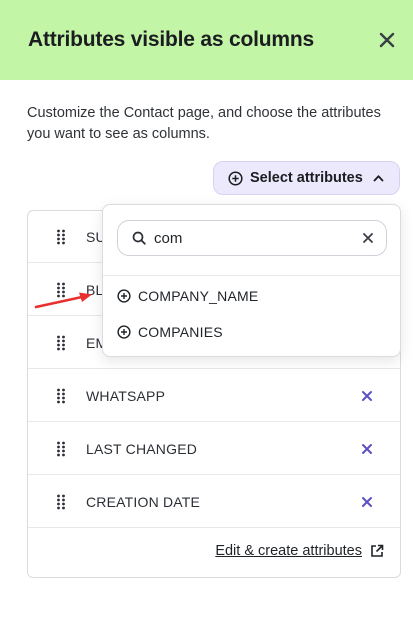  Describe the element at coordinates (214, 449) in the screenshot. I see `attribute-row: LAST CHANGED` at that location.